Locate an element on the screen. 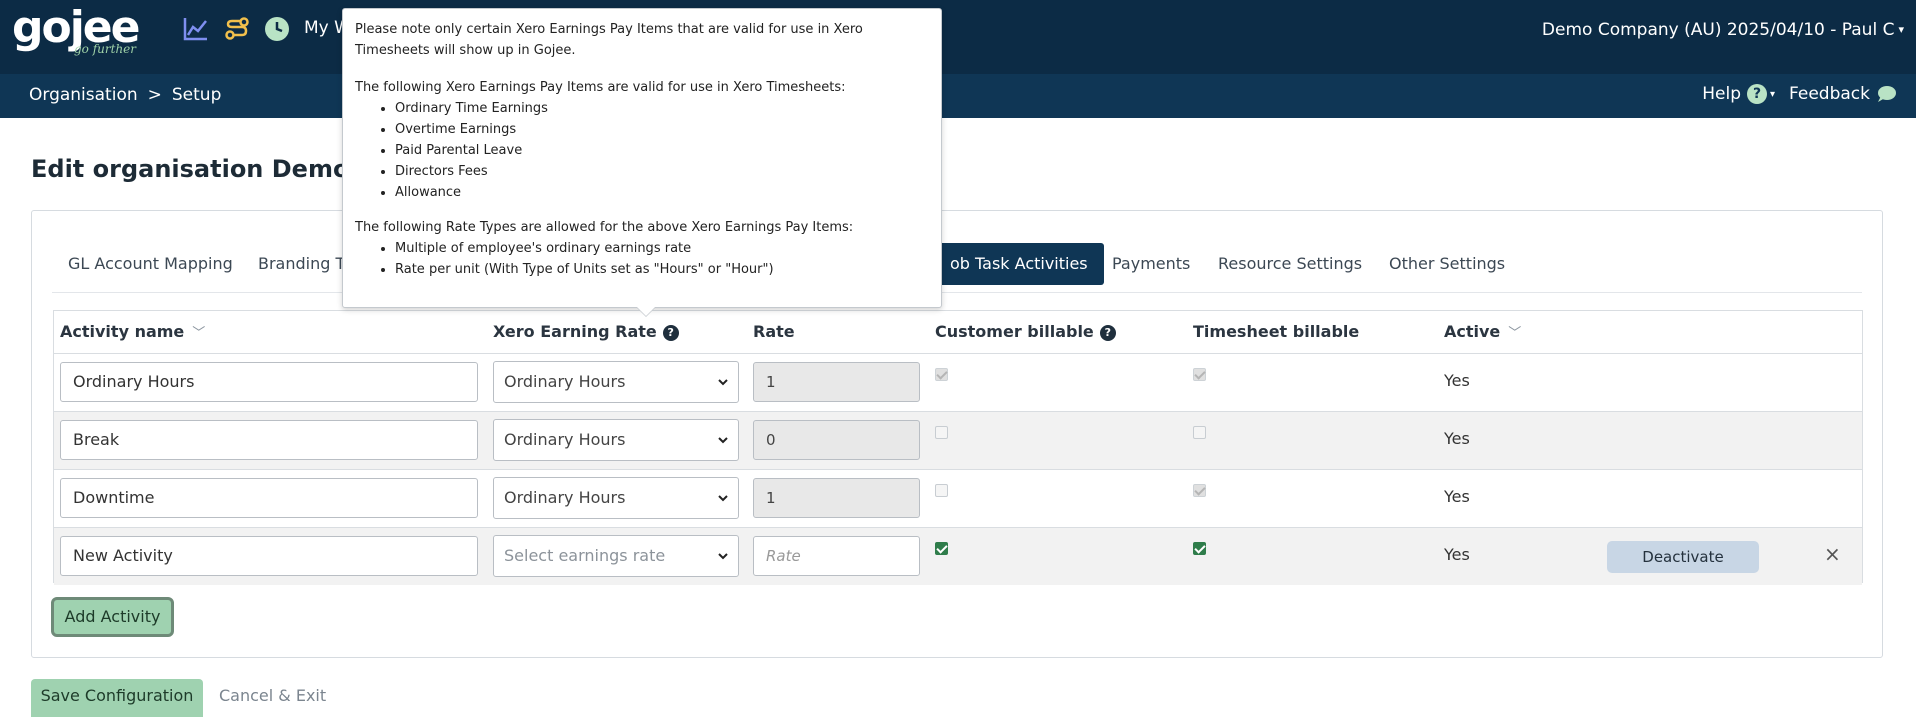 Image resolution: width=1916 pixels, height=717 pixels. header-timesheet-billable: Timesheet billable is located at coordinates (1276, 331).